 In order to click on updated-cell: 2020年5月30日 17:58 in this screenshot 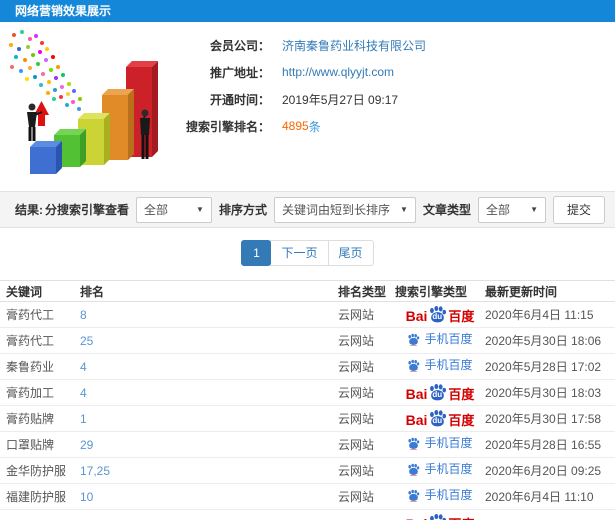, I will do `click(543, 419)`.